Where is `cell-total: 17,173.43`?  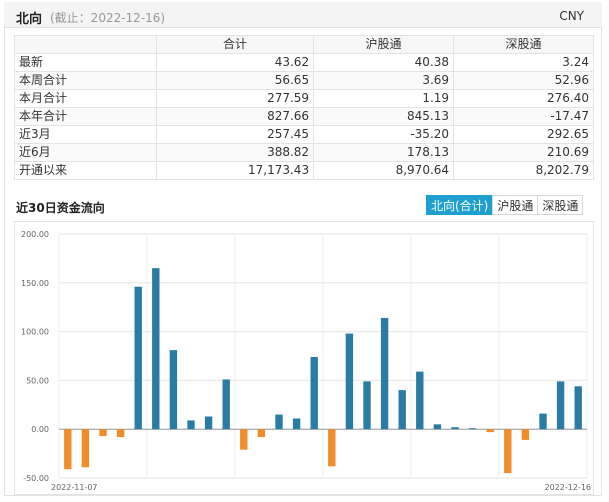 cell-total: 17,173.43 is located at coordinates (235, 170).